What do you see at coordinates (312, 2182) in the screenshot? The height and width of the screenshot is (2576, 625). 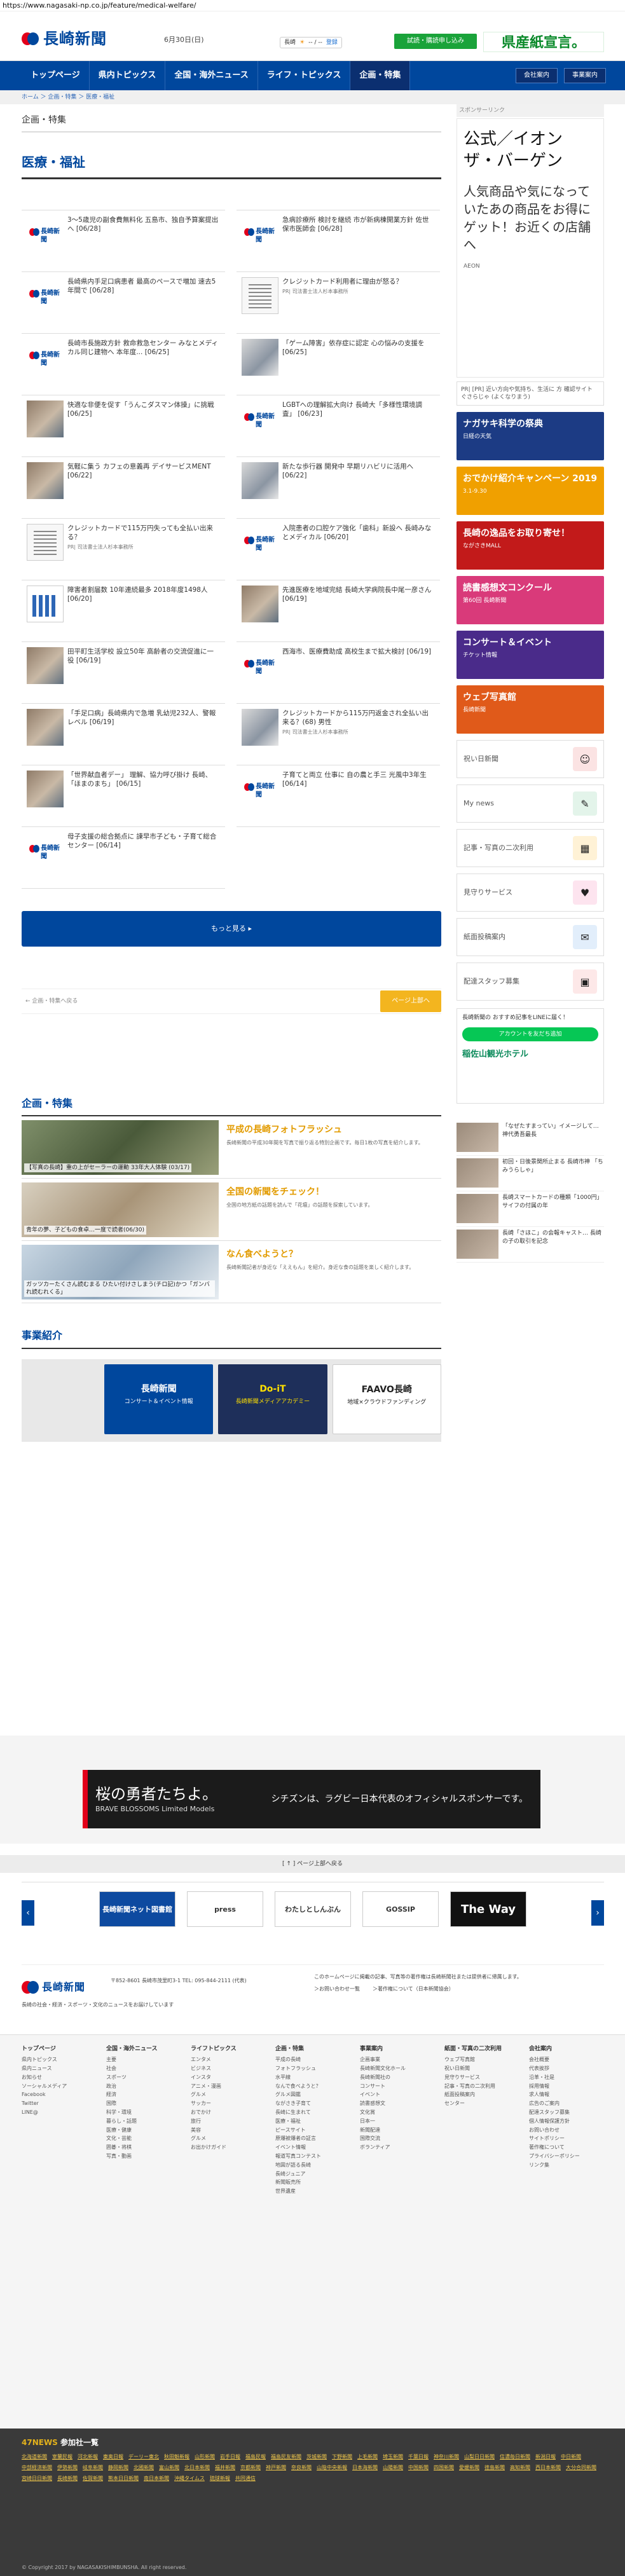 I see `footer-link: 新聞販売所` at bounding box center [312, 2182].